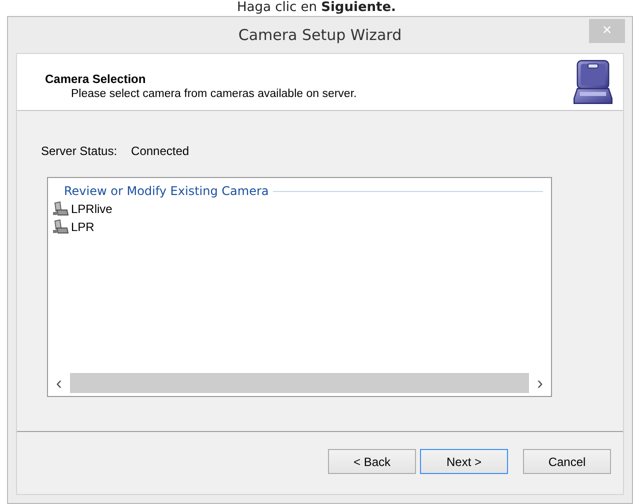 This screenshot has width=633, height=504. Describe the element at coordinates (301, 209) in the screenshot. I see `camera-item: LPRlive` at that location.